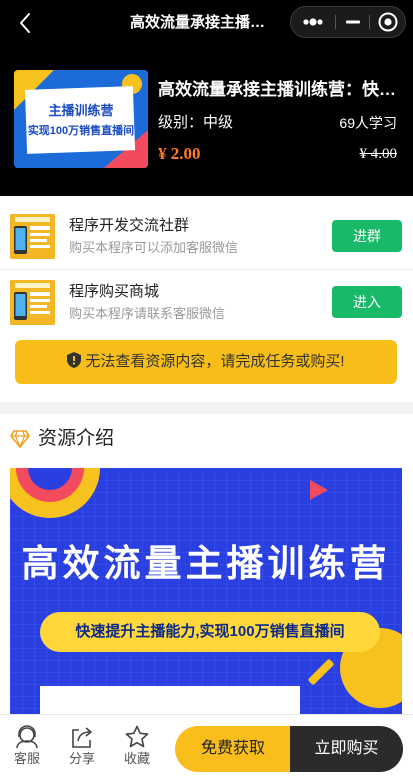 This screenshot has height=779, width=413. I want to click on course-cover-image: 主播训练营 实现100万销售直播间, so click(81, 119).